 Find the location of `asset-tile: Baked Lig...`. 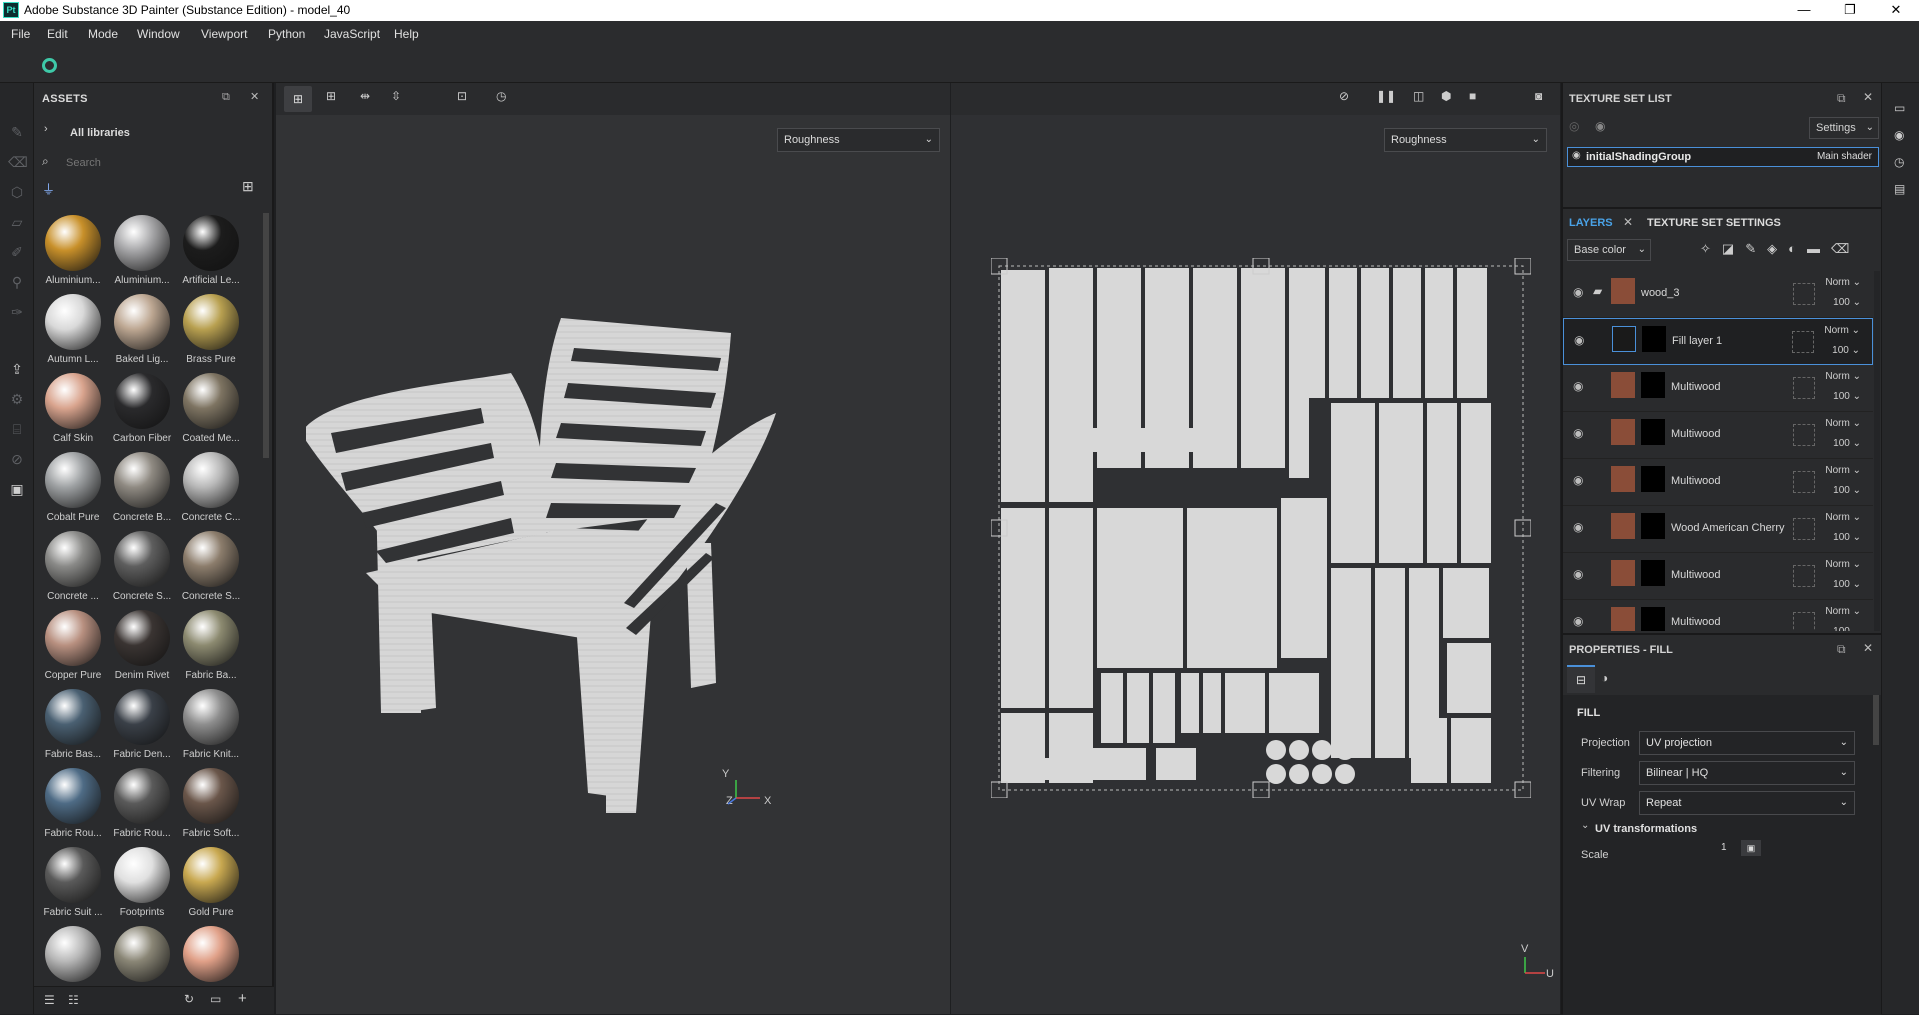

asset-tile: Baked Lig... is located at coordinates (142, 331).